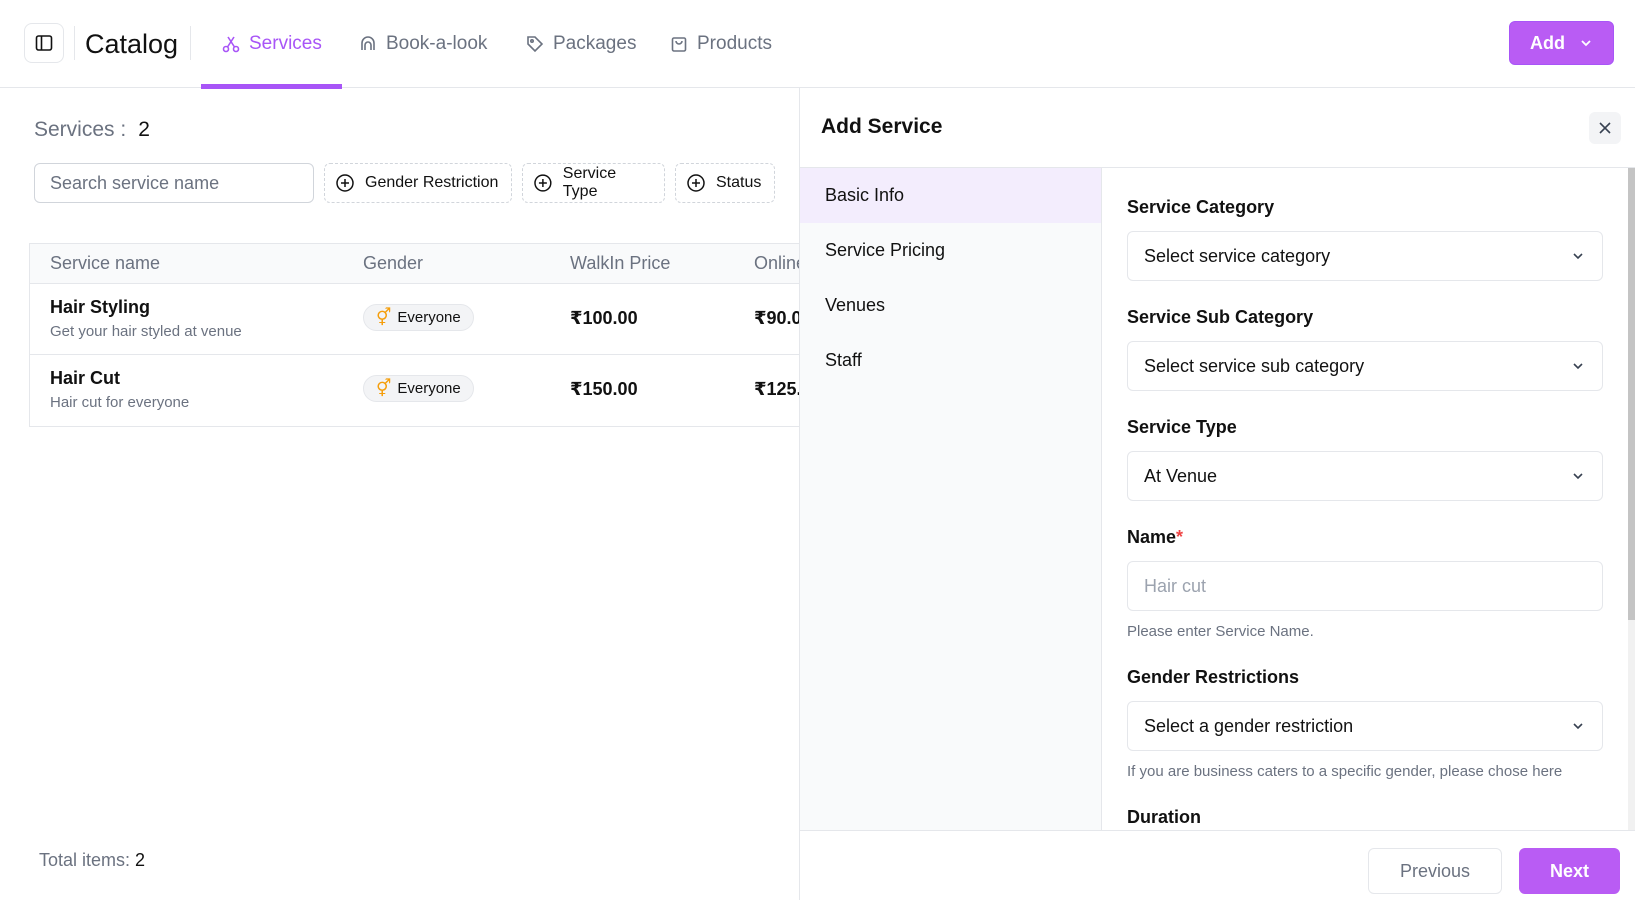 Image resolution: width=1635 pixels, height=900 pixels. Describe the element at coordinates (144, 129) in the screenshot. I see `services-count-value: 2` at that location.